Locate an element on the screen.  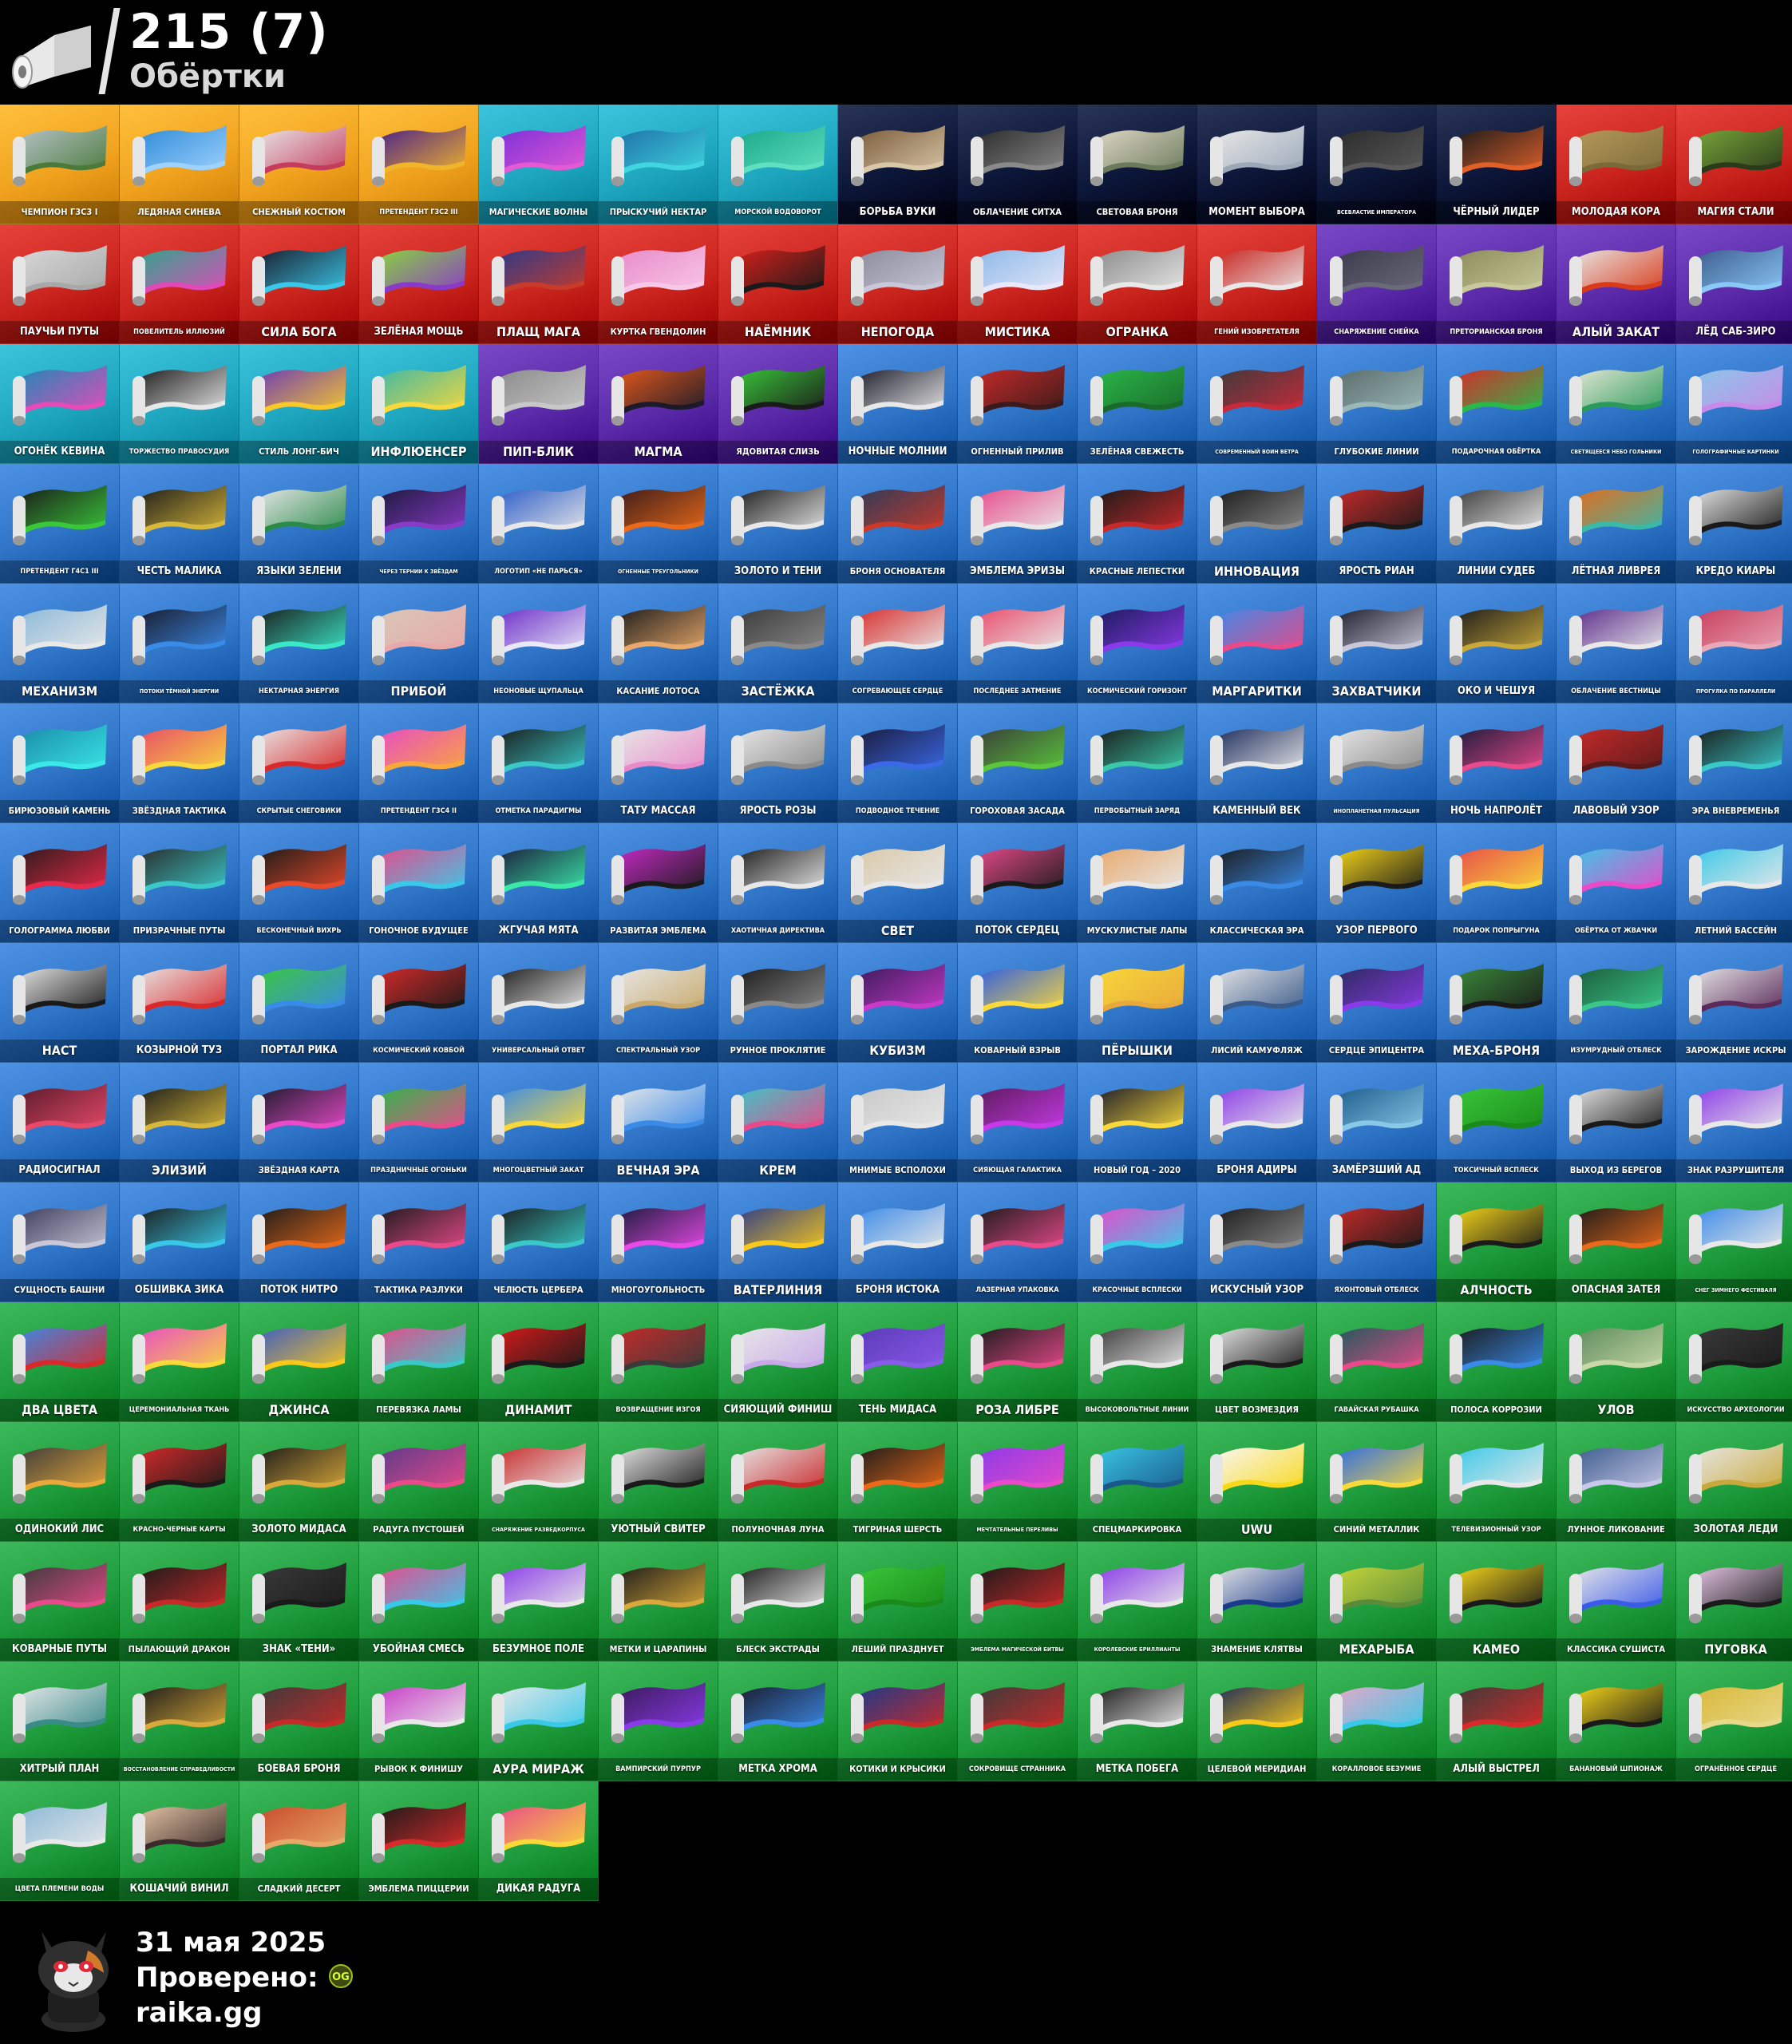
wrap-tile: ПОСЛЕДНЕЕ ЗАТМЕНИЕ is located at coordinates (1018, 643).